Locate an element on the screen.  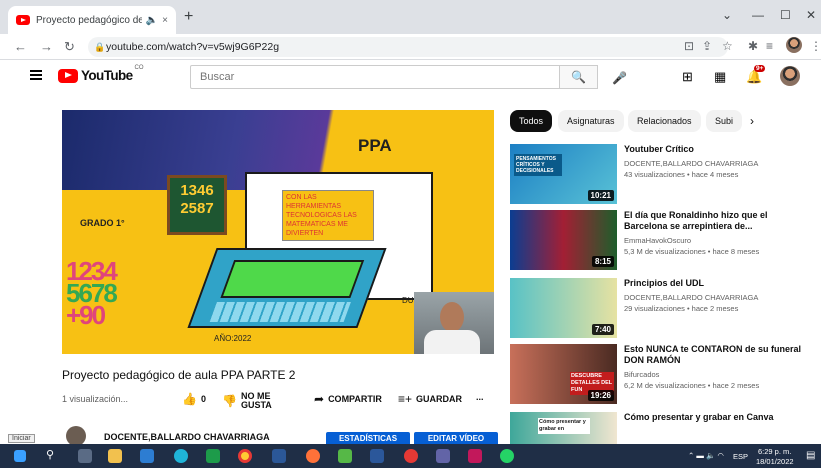
thumbs-up-icon: 👍 is located at coordinates (189, 399).